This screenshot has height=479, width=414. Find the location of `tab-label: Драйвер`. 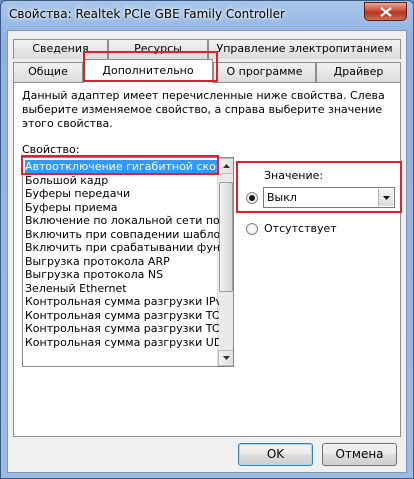

tab-label: Драйвер is located at coordinates (358, 71).